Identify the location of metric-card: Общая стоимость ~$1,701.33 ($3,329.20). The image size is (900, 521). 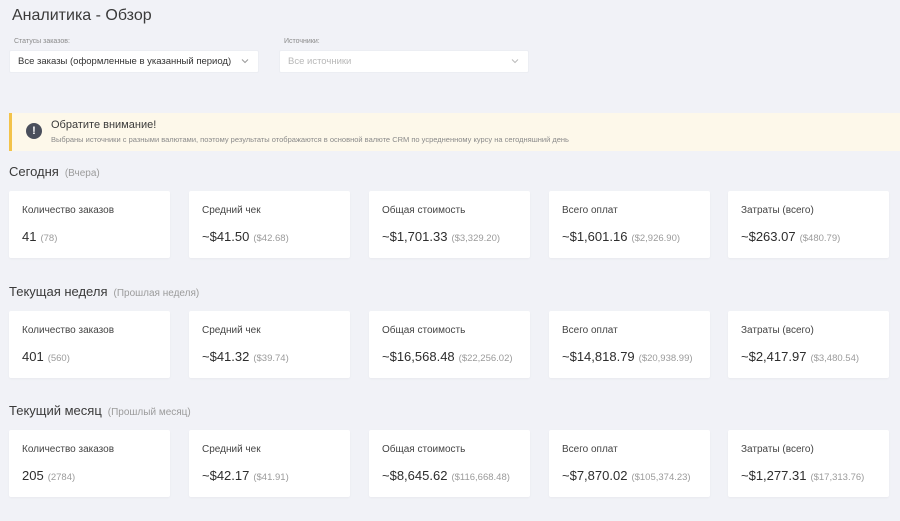
(449, 224).